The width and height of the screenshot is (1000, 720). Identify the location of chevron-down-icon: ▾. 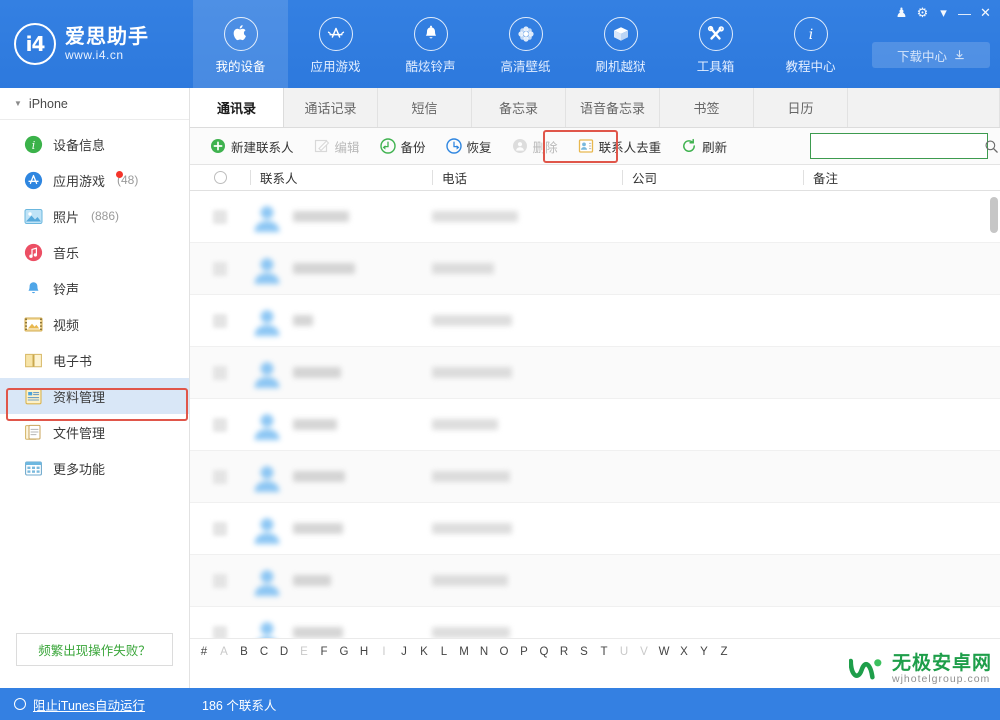
(943, 13).